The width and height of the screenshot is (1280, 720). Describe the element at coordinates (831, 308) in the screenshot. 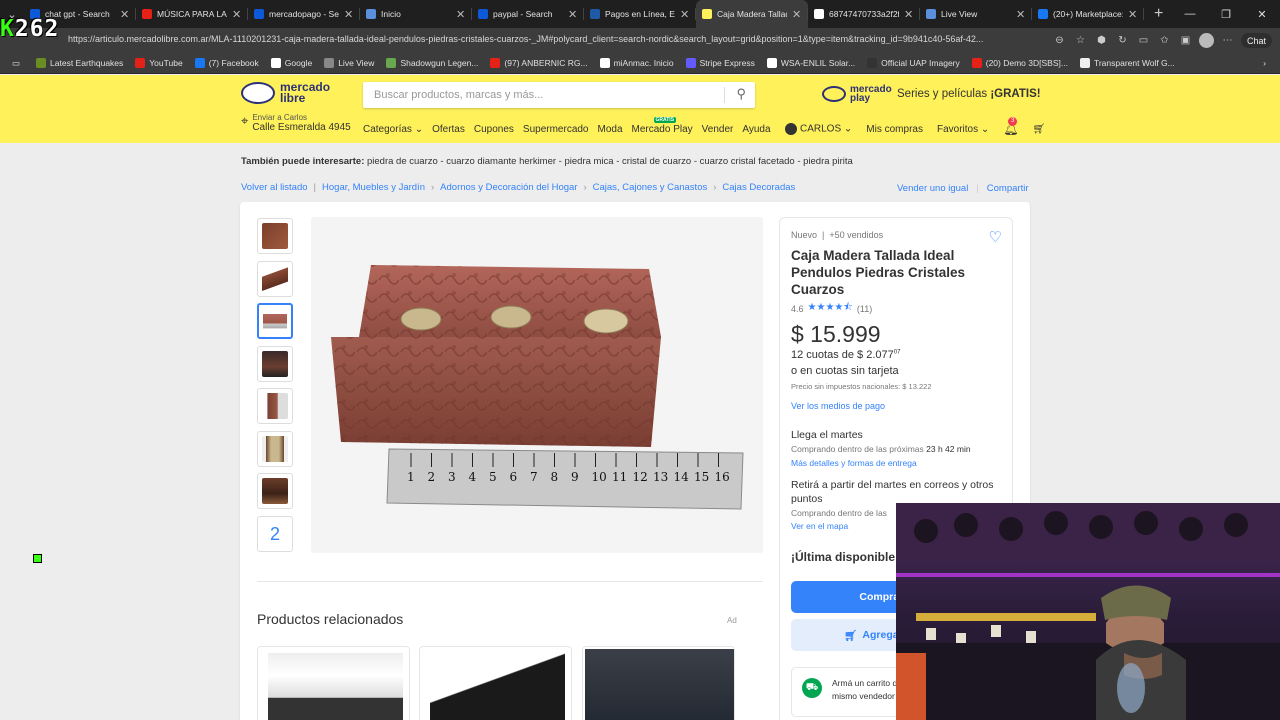

I see `product-rating: 4.6 ★★★★⯪ (11)` at that location.